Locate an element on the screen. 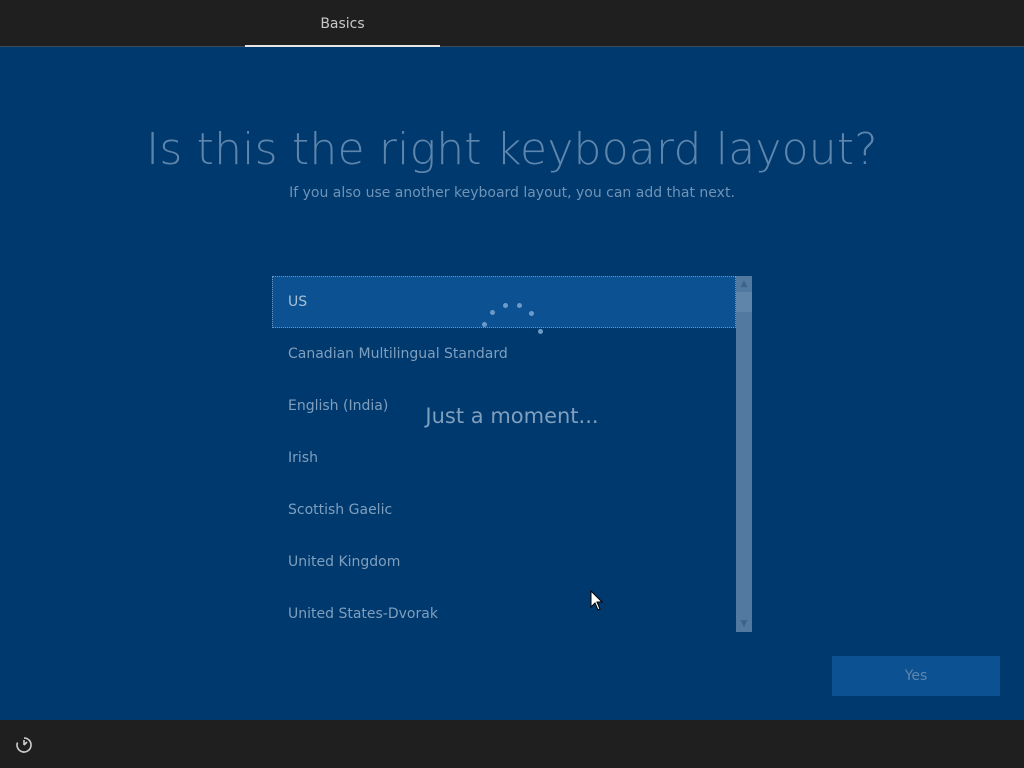 Image resolution: width=1024 pixels, height=768 pixels. ease-of-access-icon is located at coordinates (24, 745).